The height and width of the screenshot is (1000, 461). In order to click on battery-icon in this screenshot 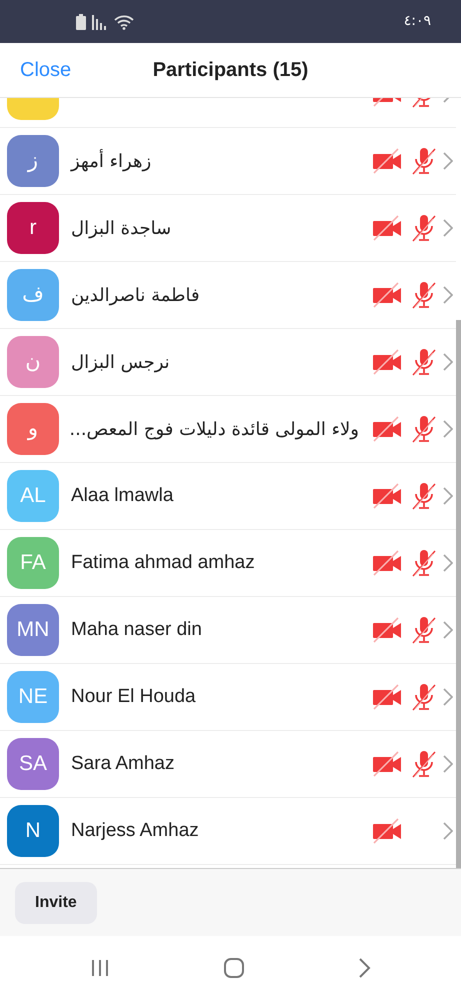, I will do `click(81, 22)`.